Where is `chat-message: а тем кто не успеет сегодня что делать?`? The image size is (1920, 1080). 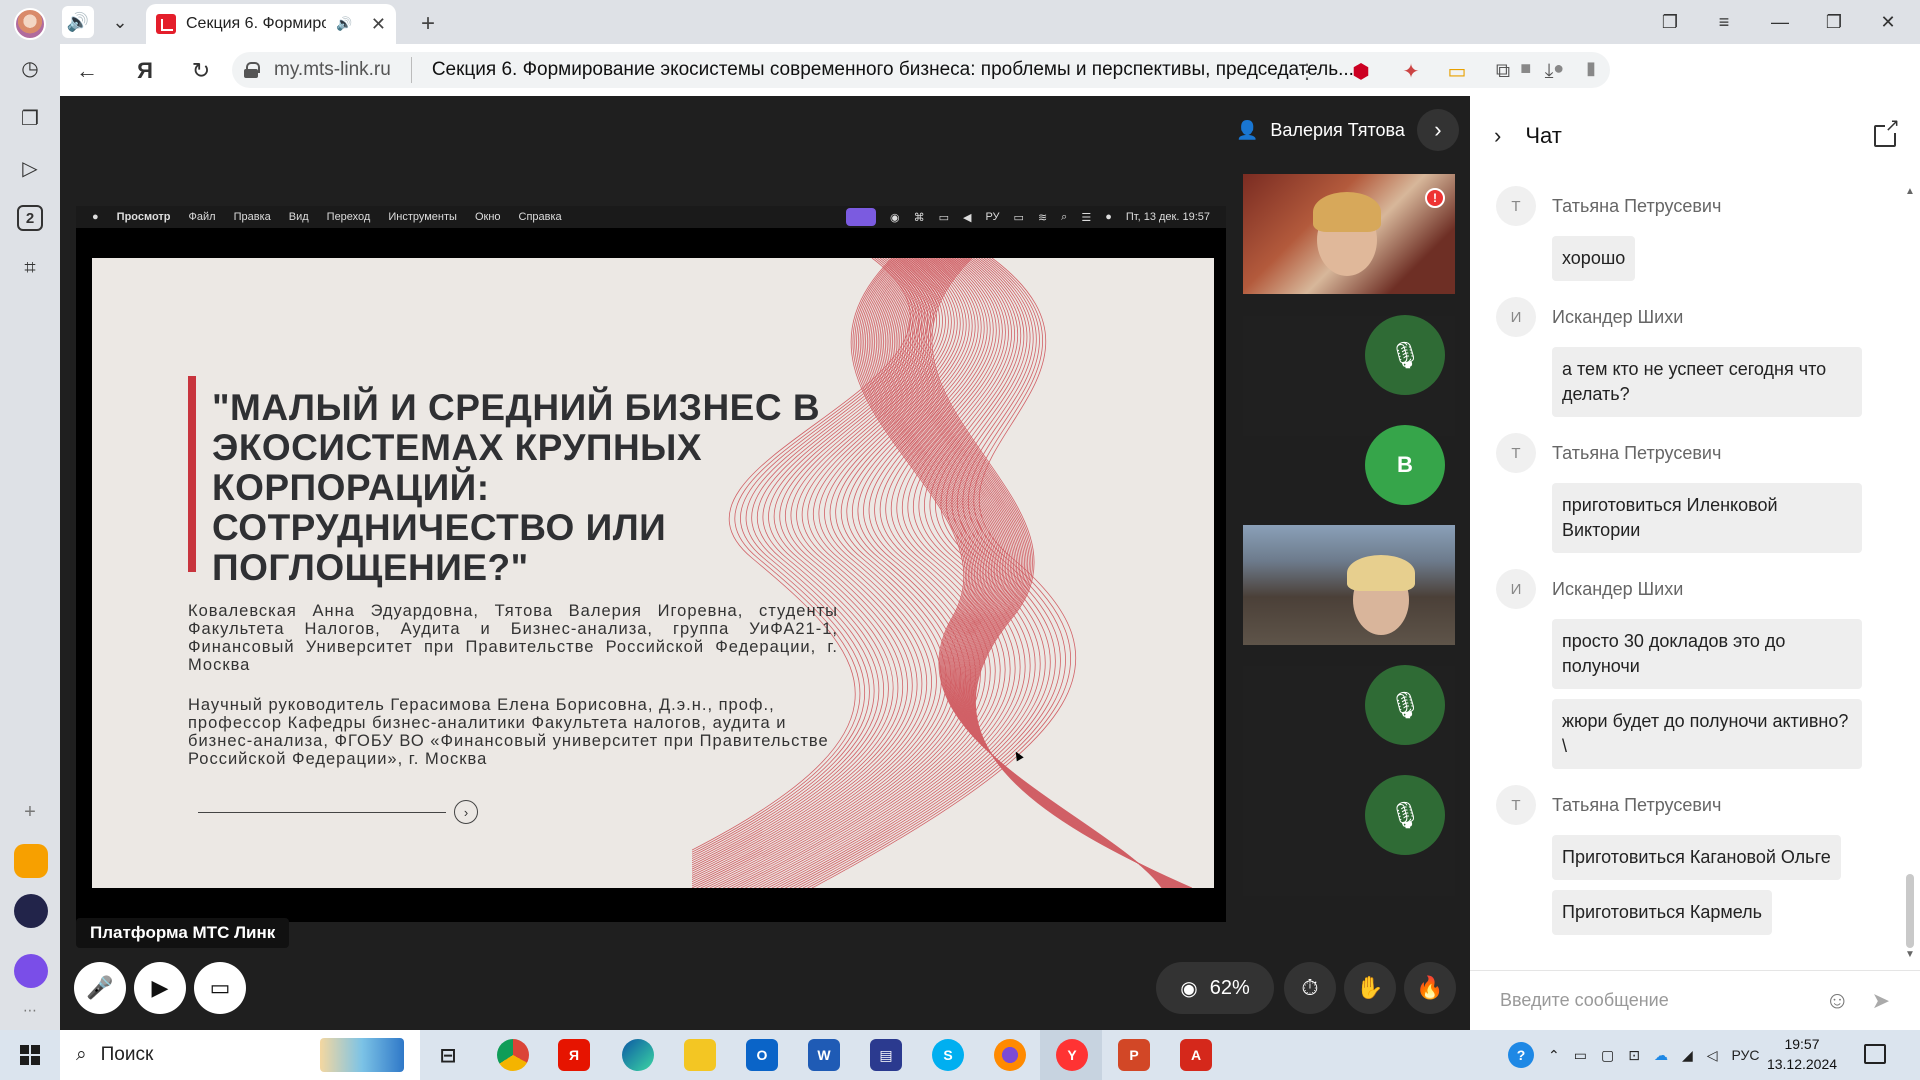
chat-message: а тем кто не успеет сегодня что делать? is located at coordinates (1707, 382).